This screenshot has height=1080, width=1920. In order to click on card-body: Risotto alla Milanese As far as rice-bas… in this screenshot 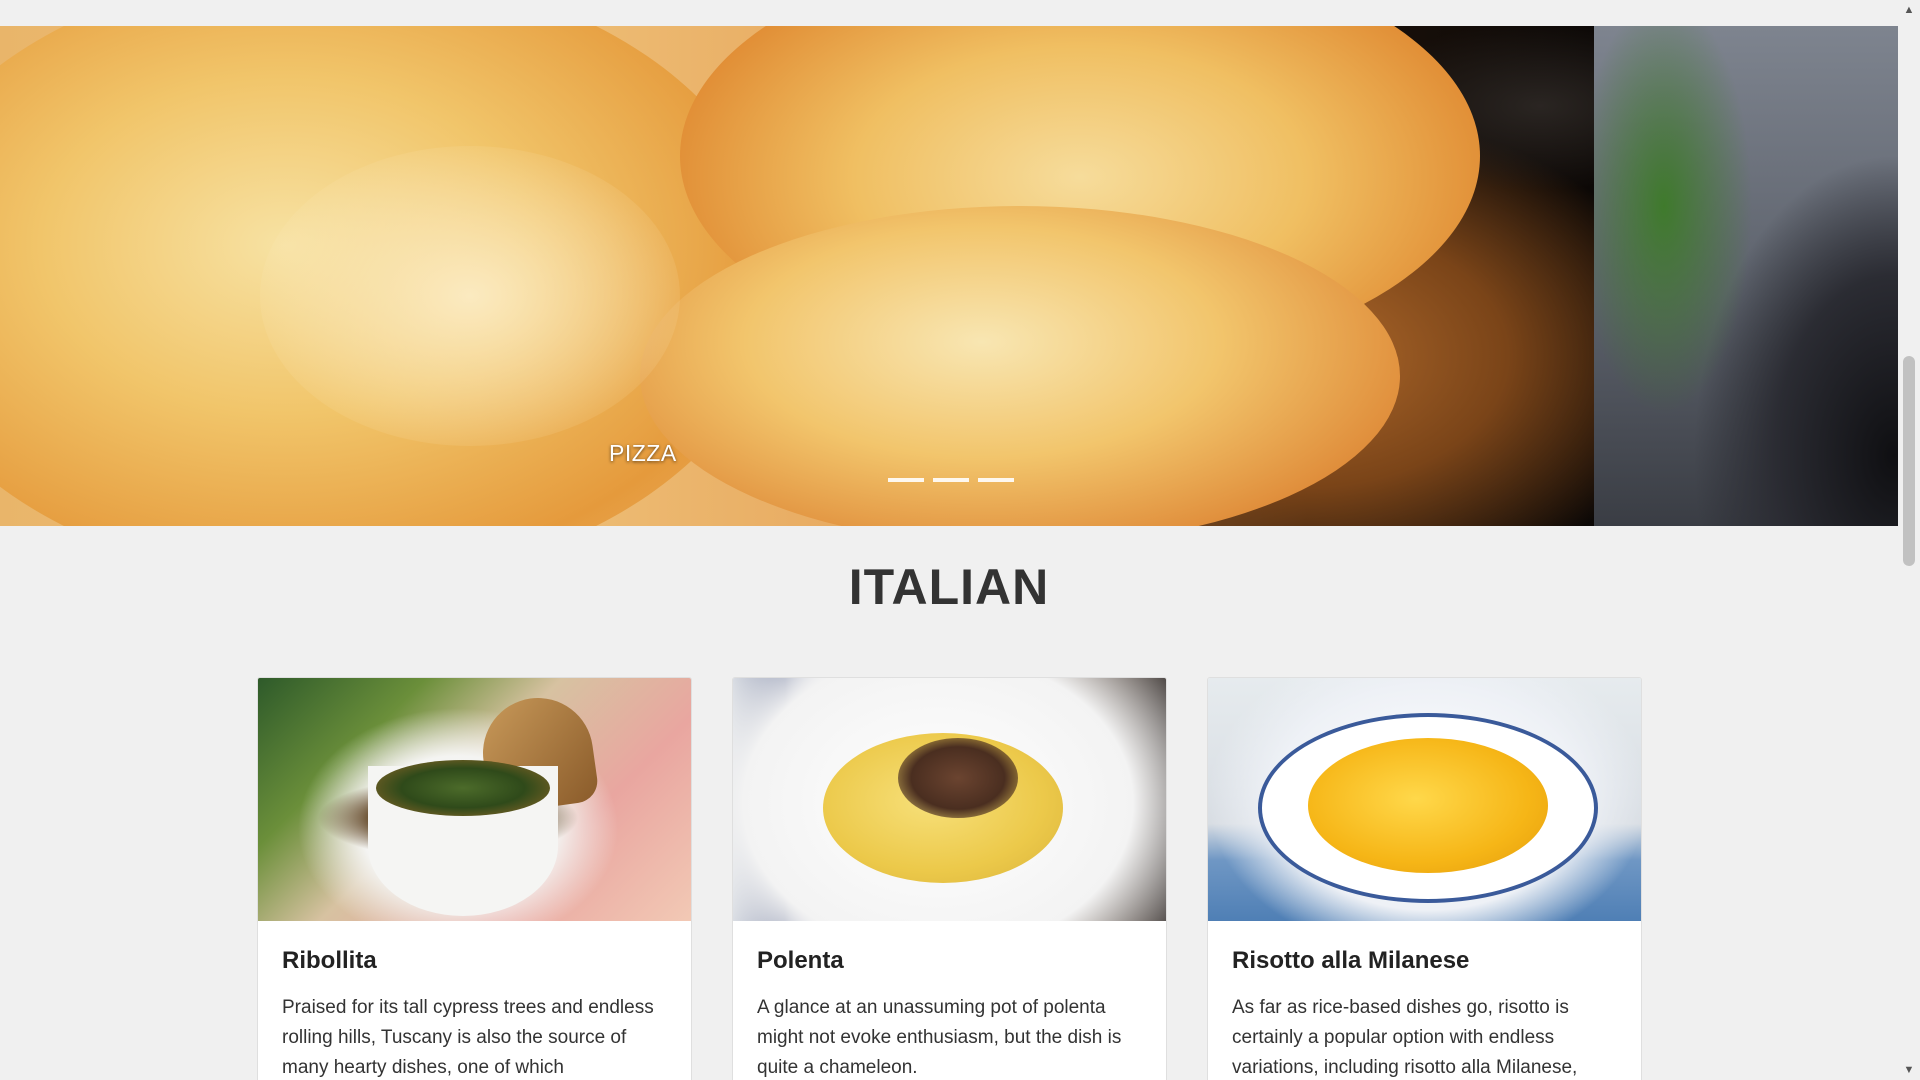, I will do `click(1424, 1000)`.